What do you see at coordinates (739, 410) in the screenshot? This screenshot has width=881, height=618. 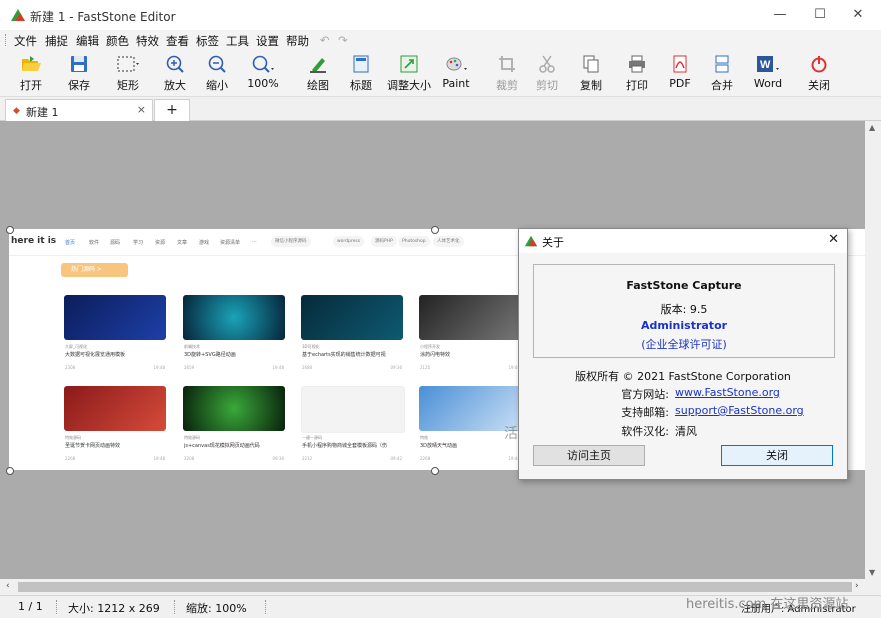 I see `email-link: support@FastStone.org` at bounding box center [739, 410].